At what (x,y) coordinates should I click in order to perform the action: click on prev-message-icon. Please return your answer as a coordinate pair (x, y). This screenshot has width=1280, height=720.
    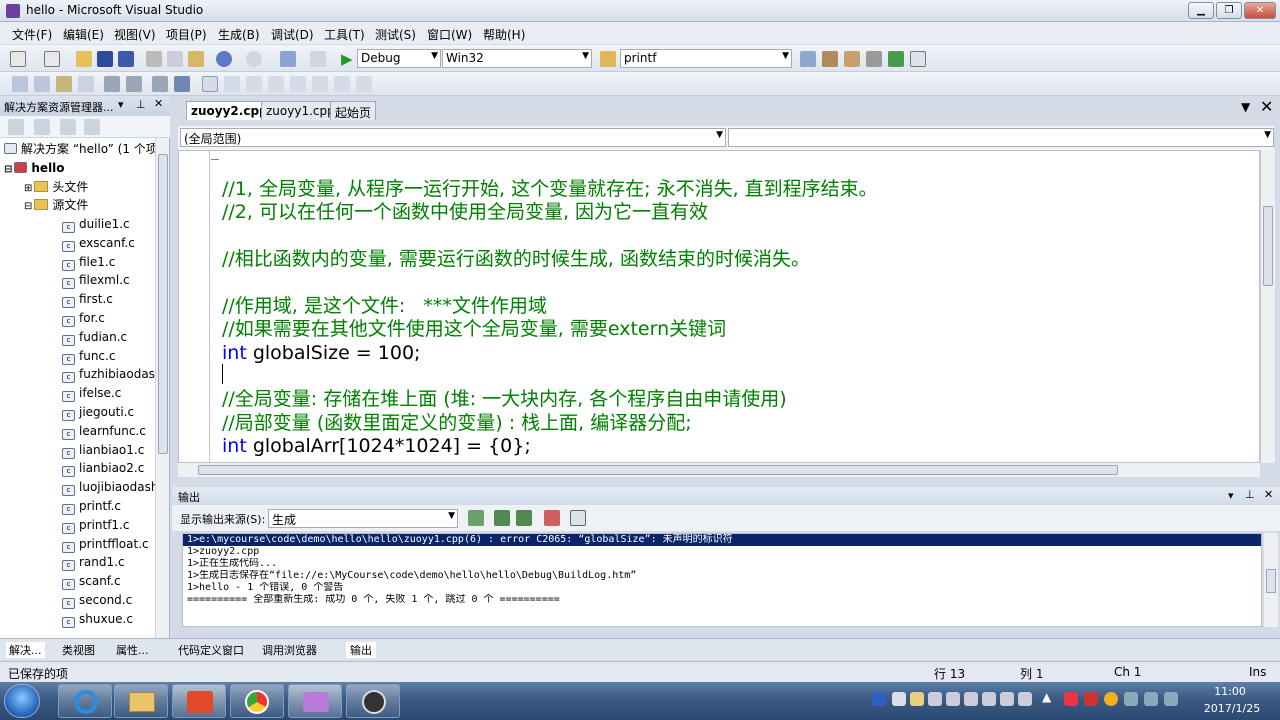
    Looking at the image, I should click on (502, 518).